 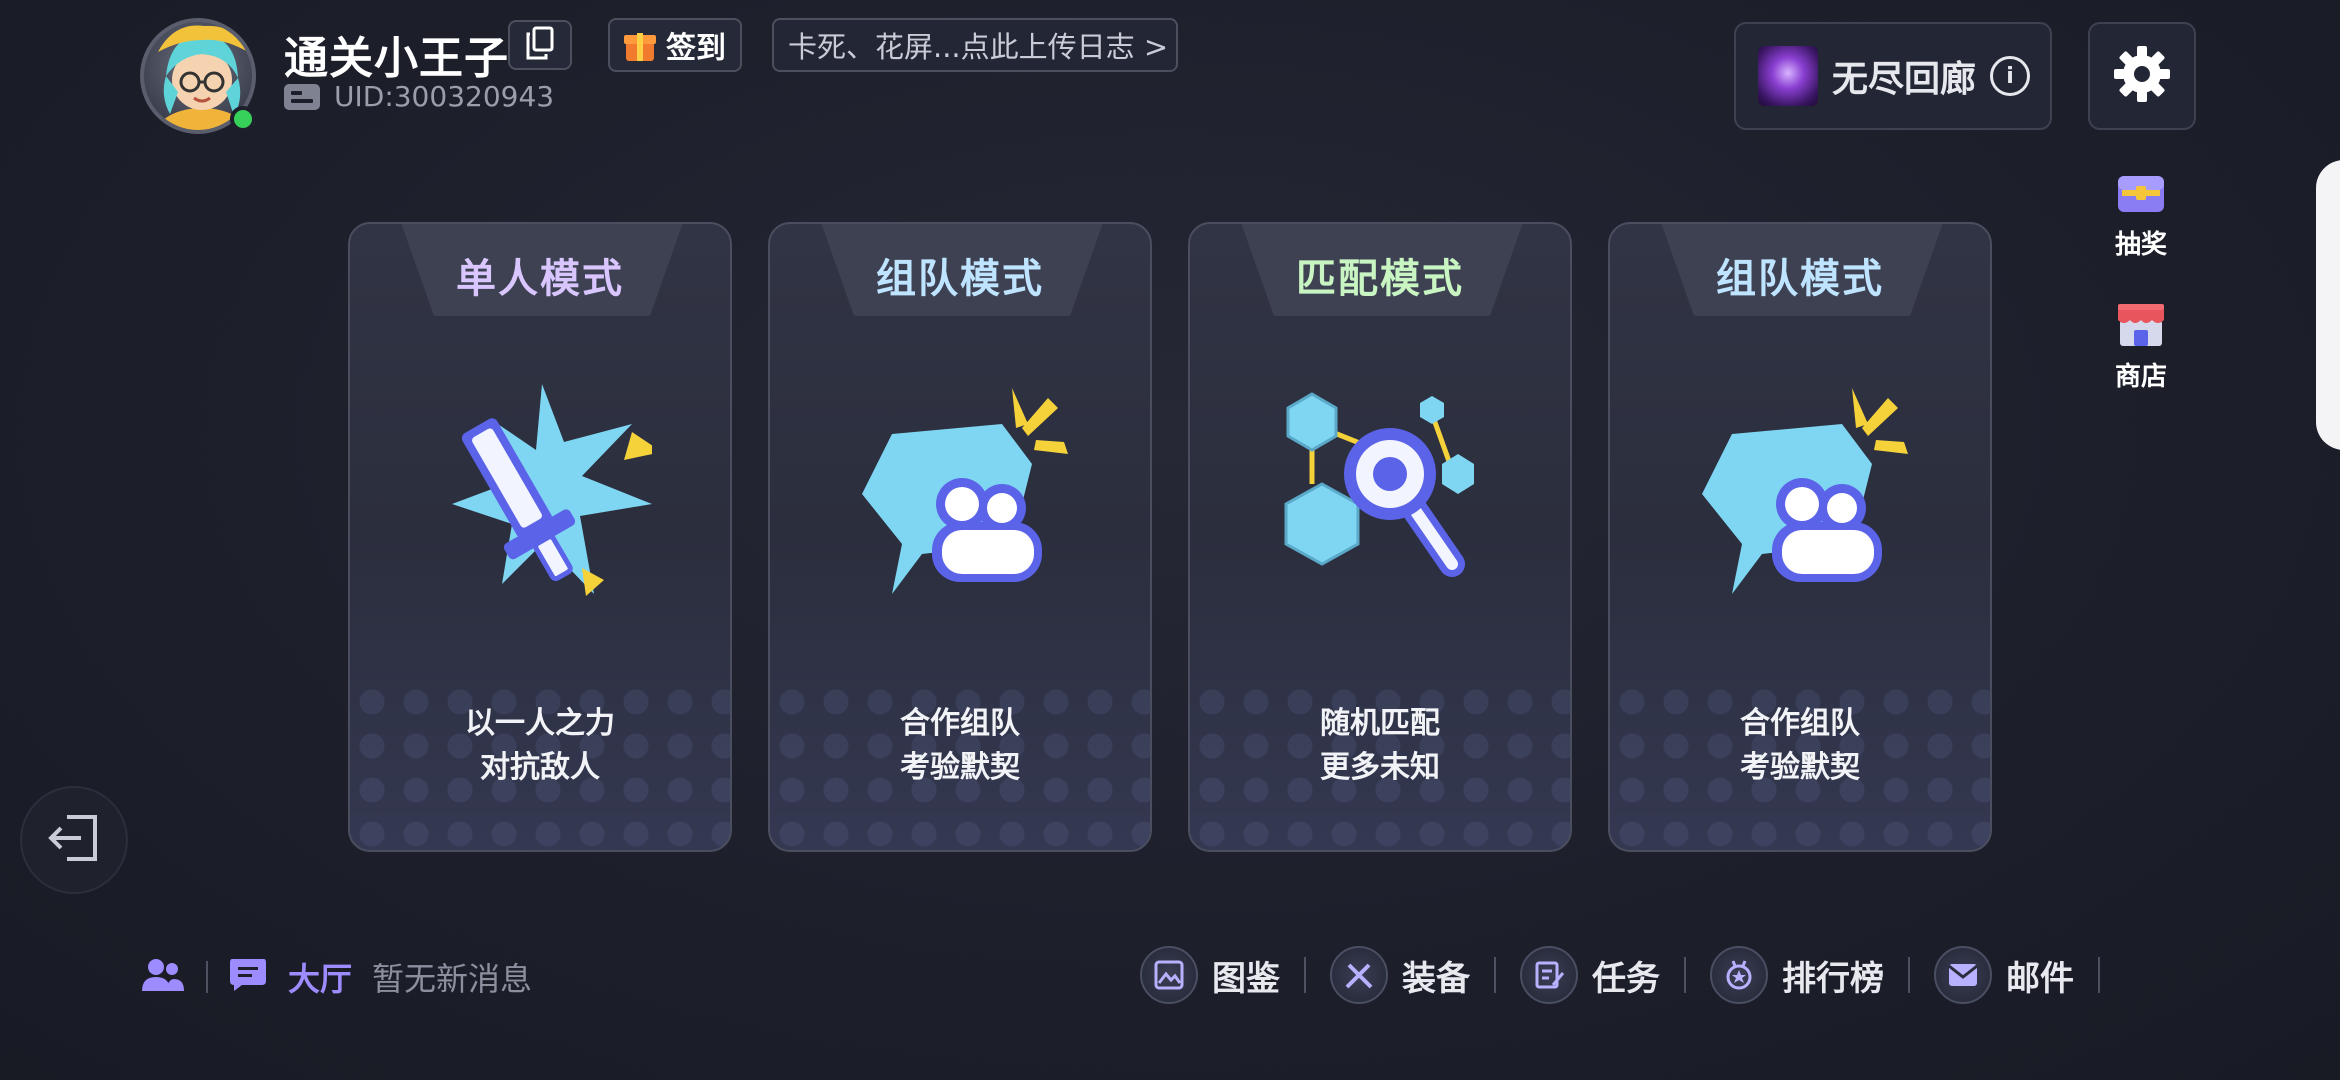 I want to click on nav-label: 任务, so click(x=1626, y=978).